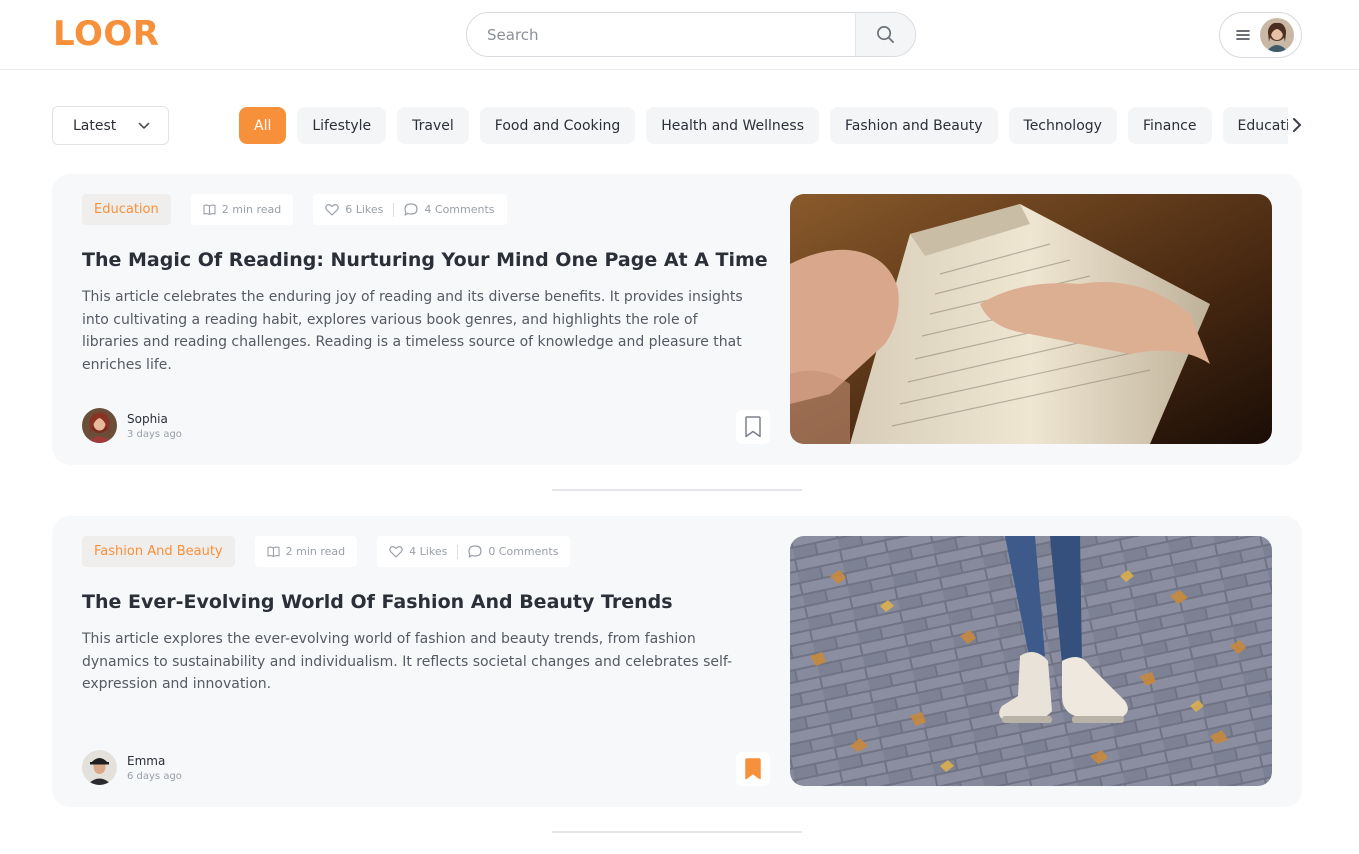 The width and height of the screenshot is (1359, 854). I want to click on top-header: LOOR, so click(679, 35).